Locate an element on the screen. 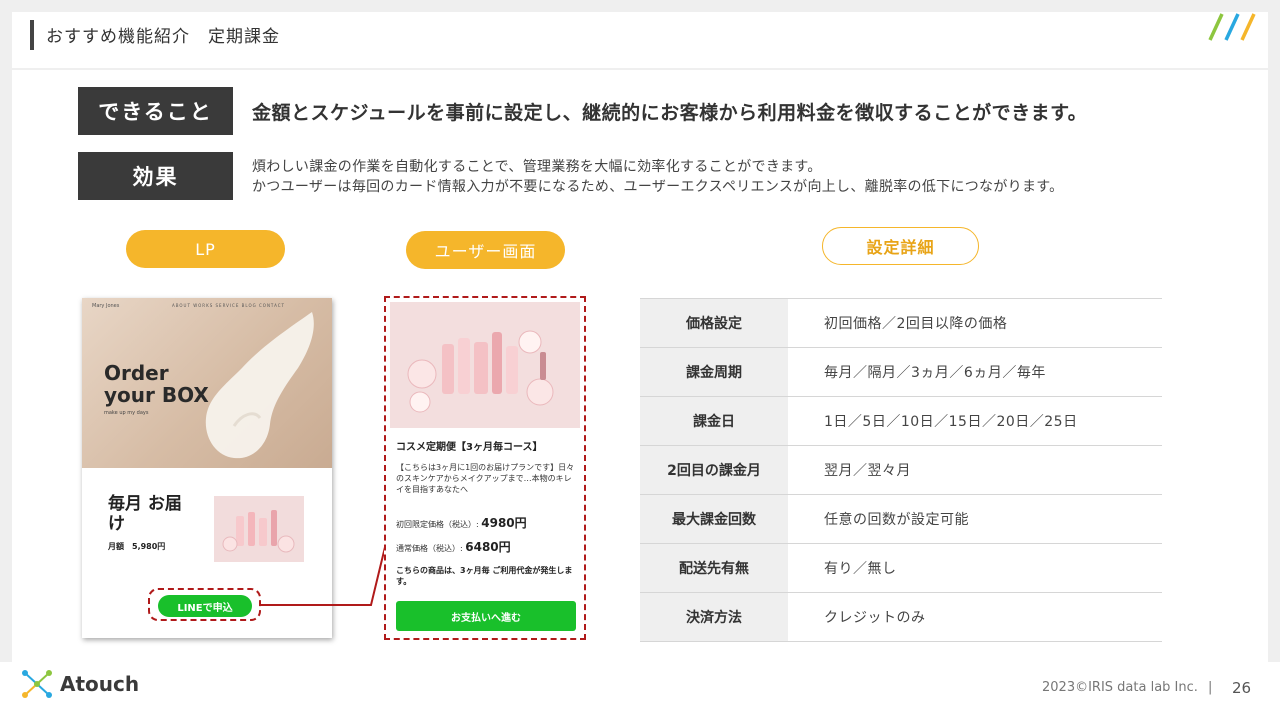 This screenshot has width=1280, height=720. lp-monthly-heading: 毎月 お届け is located at coordinates (145, 514).